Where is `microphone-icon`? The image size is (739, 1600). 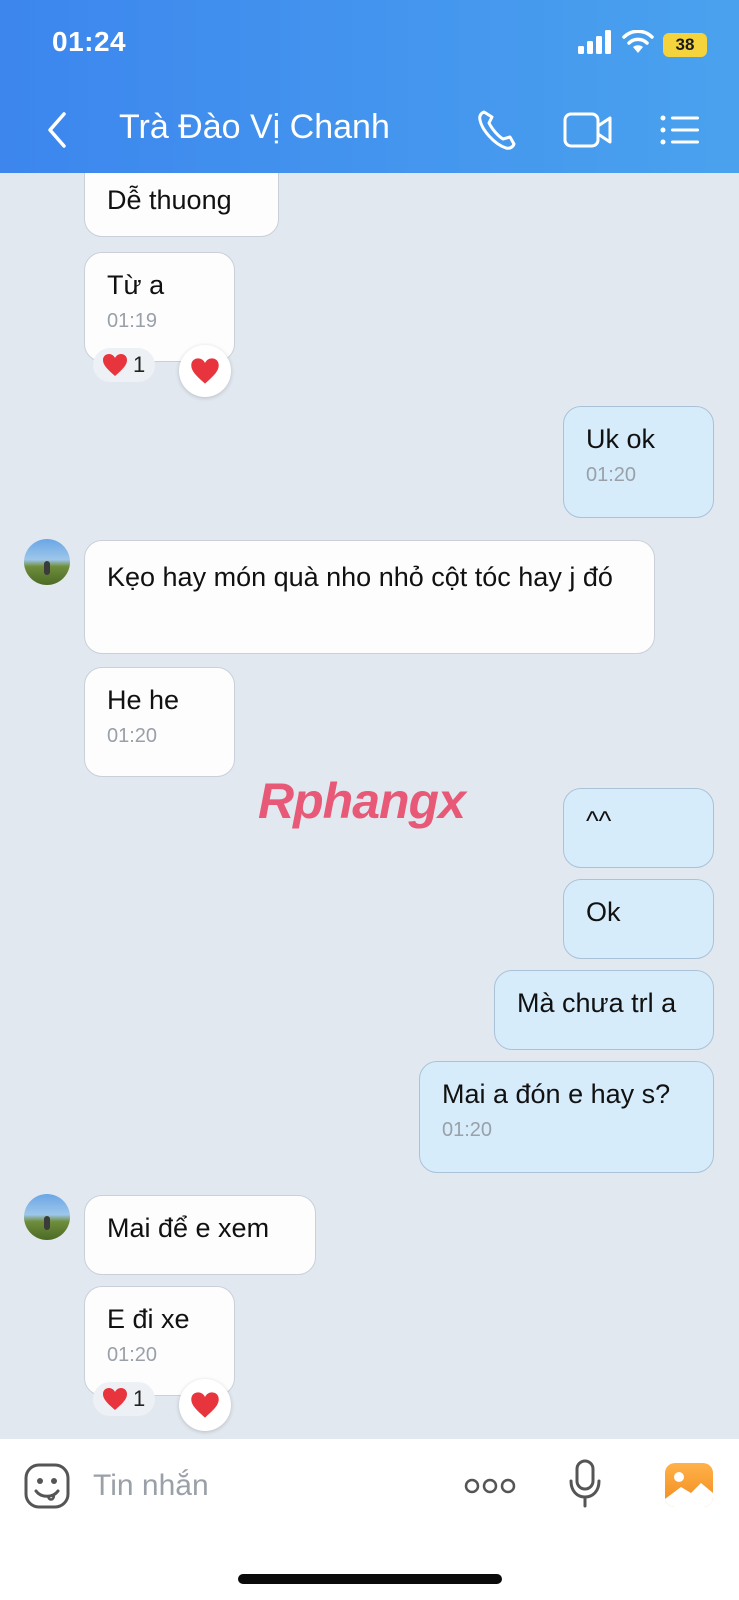 microphone-icon is located at coordinates (585, 1484).